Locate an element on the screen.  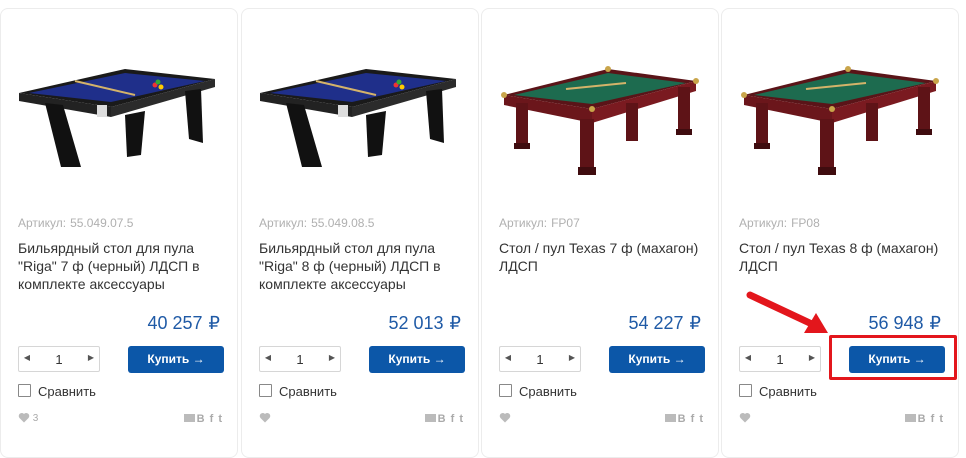
product-sku: Артикул: FP08 is located at coordinates (779, 223).